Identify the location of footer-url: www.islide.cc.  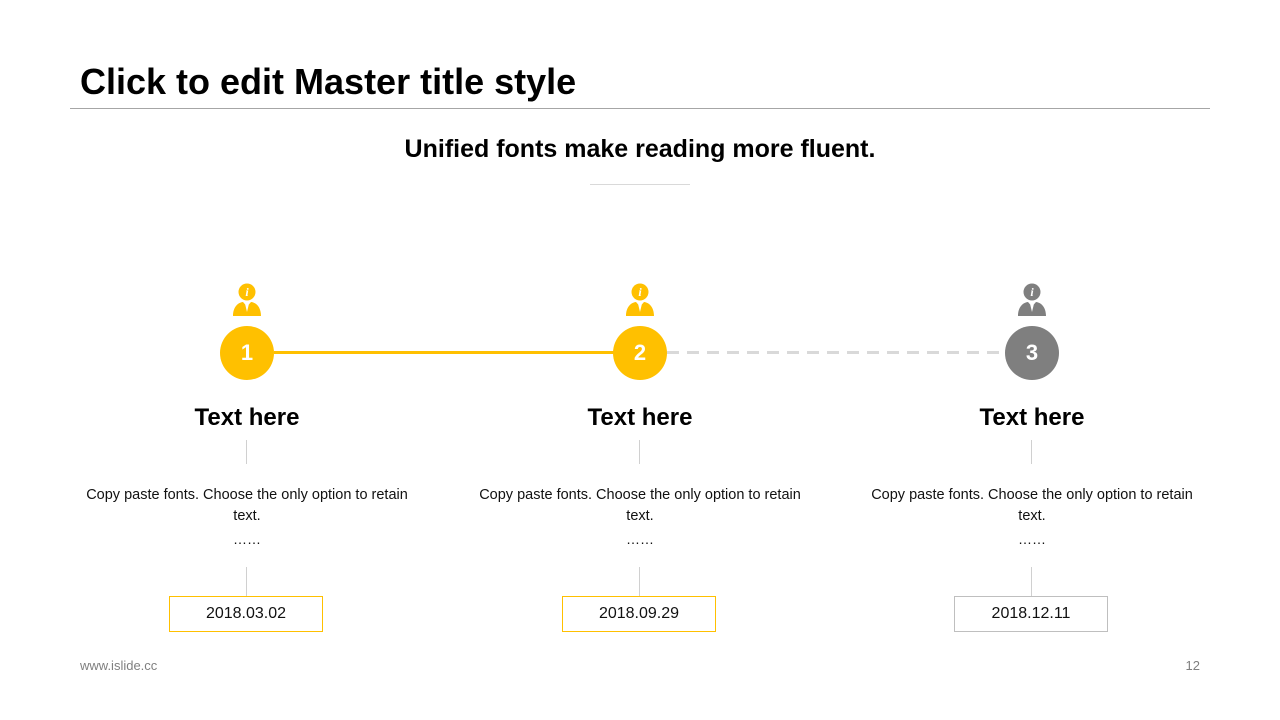
(119, 665).